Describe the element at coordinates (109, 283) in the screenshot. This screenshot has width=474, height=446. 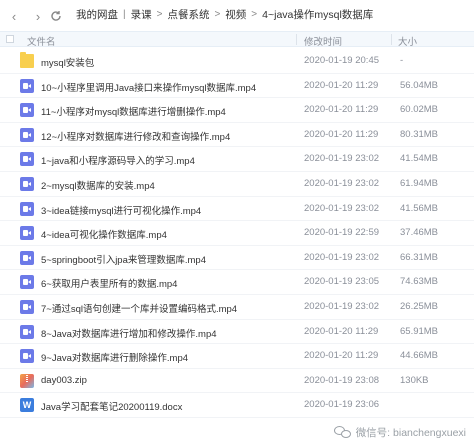
I see `file-name: 6~获取用户表里所有的数据.mp4` at that location.